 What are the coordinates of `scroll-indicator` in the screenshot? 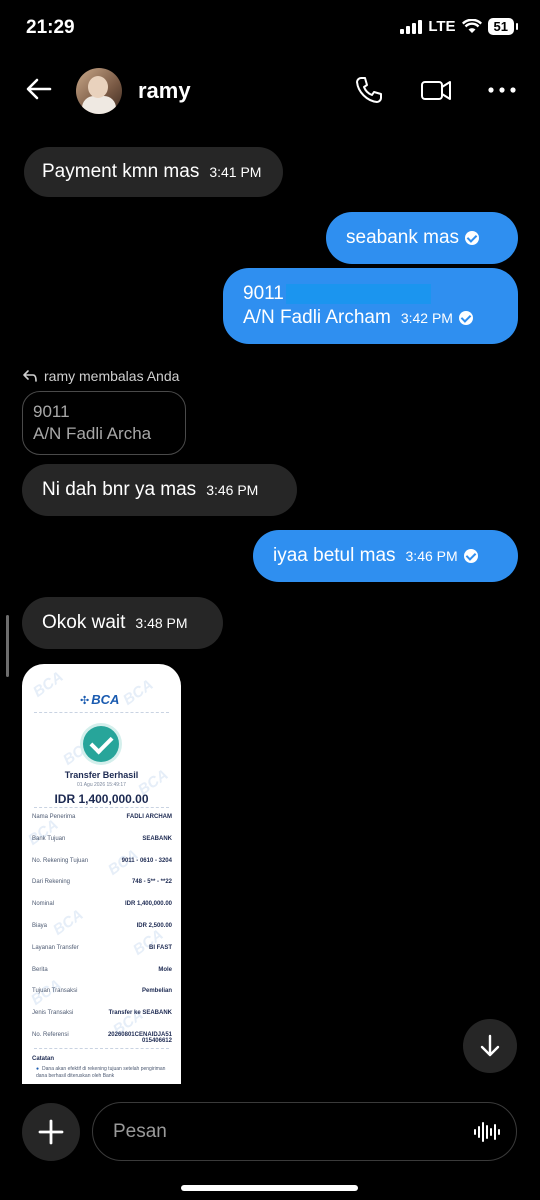 It's located at (7, 646).